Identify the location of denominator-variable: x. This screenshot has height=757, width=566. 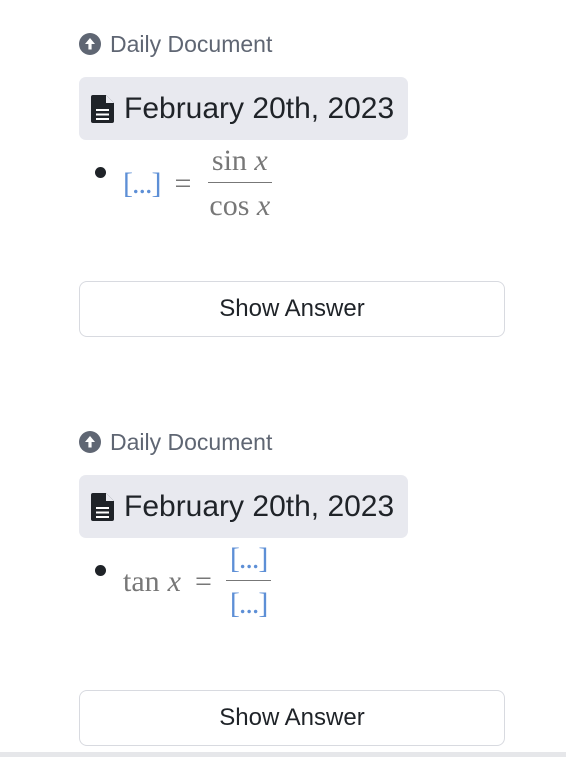
(263, 205).